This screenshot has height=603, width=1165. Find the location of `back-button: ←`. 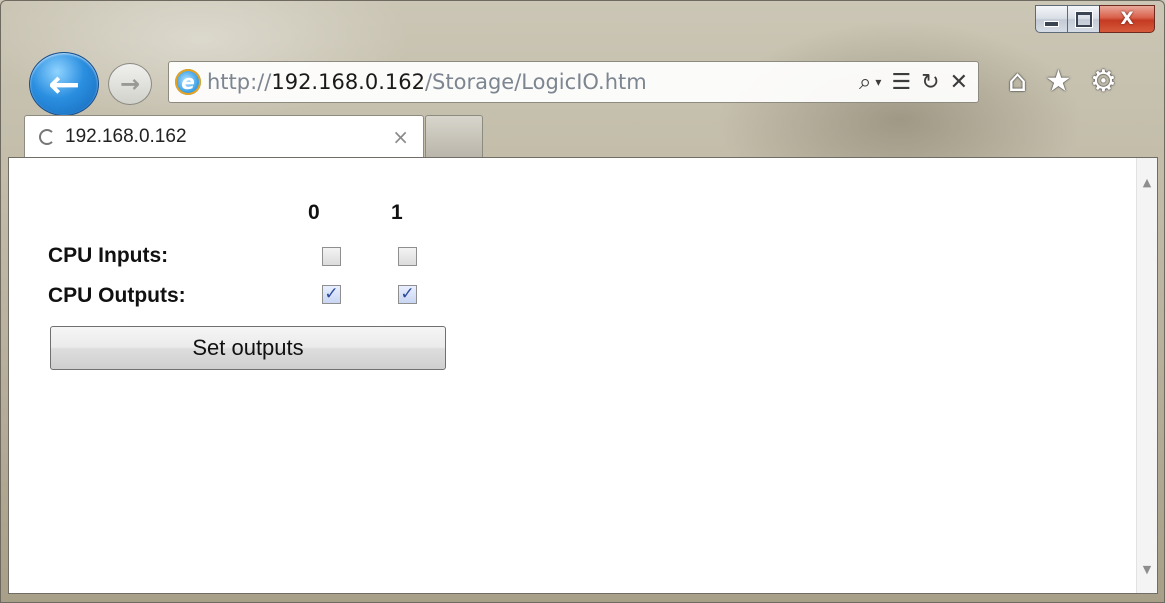

back-button: ← is located at coordinates (64, 84).